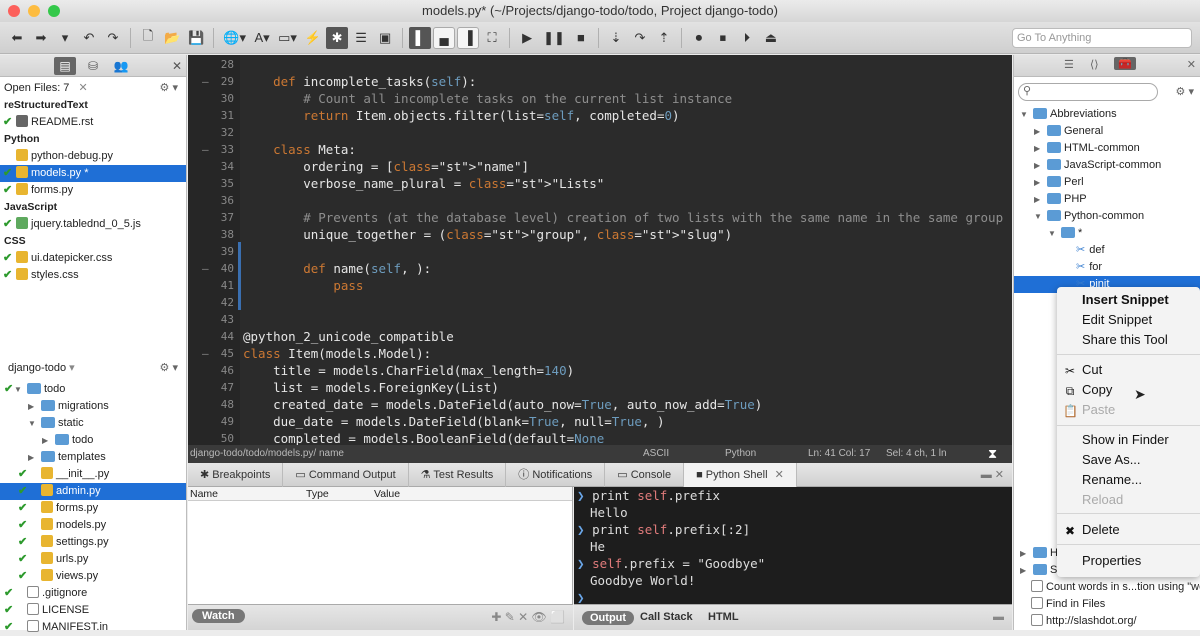  What do you see at coordinates (458, 474) in the screenshot?
I see `tab-test-results: ⚗ Test Results` at bounding box center [458, 474].